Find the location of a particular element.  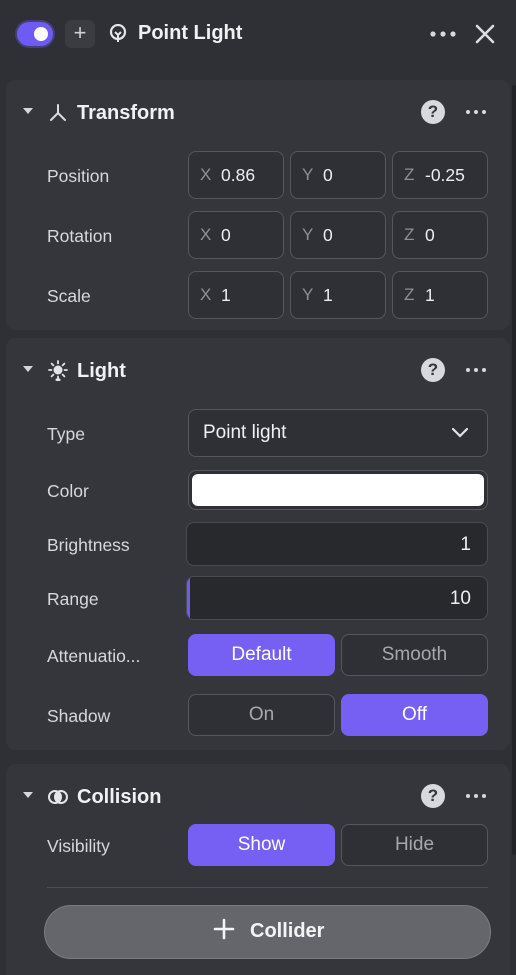

collision-header: Collision ? is located at coordinates (258, 796).